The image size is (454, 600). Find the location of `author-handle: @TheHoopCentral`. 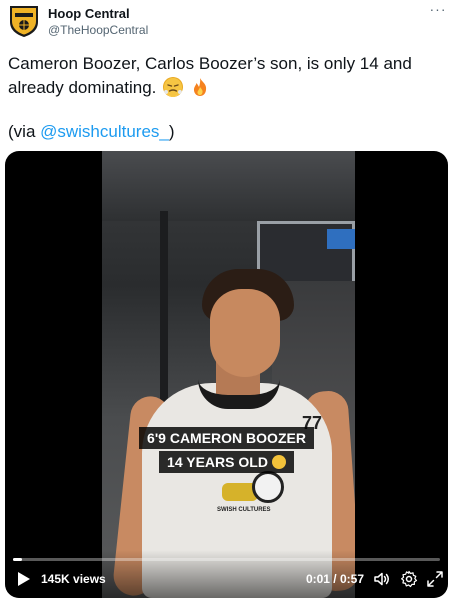

author-handle: @TheHoopCentral is located at coordinates (98, 30).